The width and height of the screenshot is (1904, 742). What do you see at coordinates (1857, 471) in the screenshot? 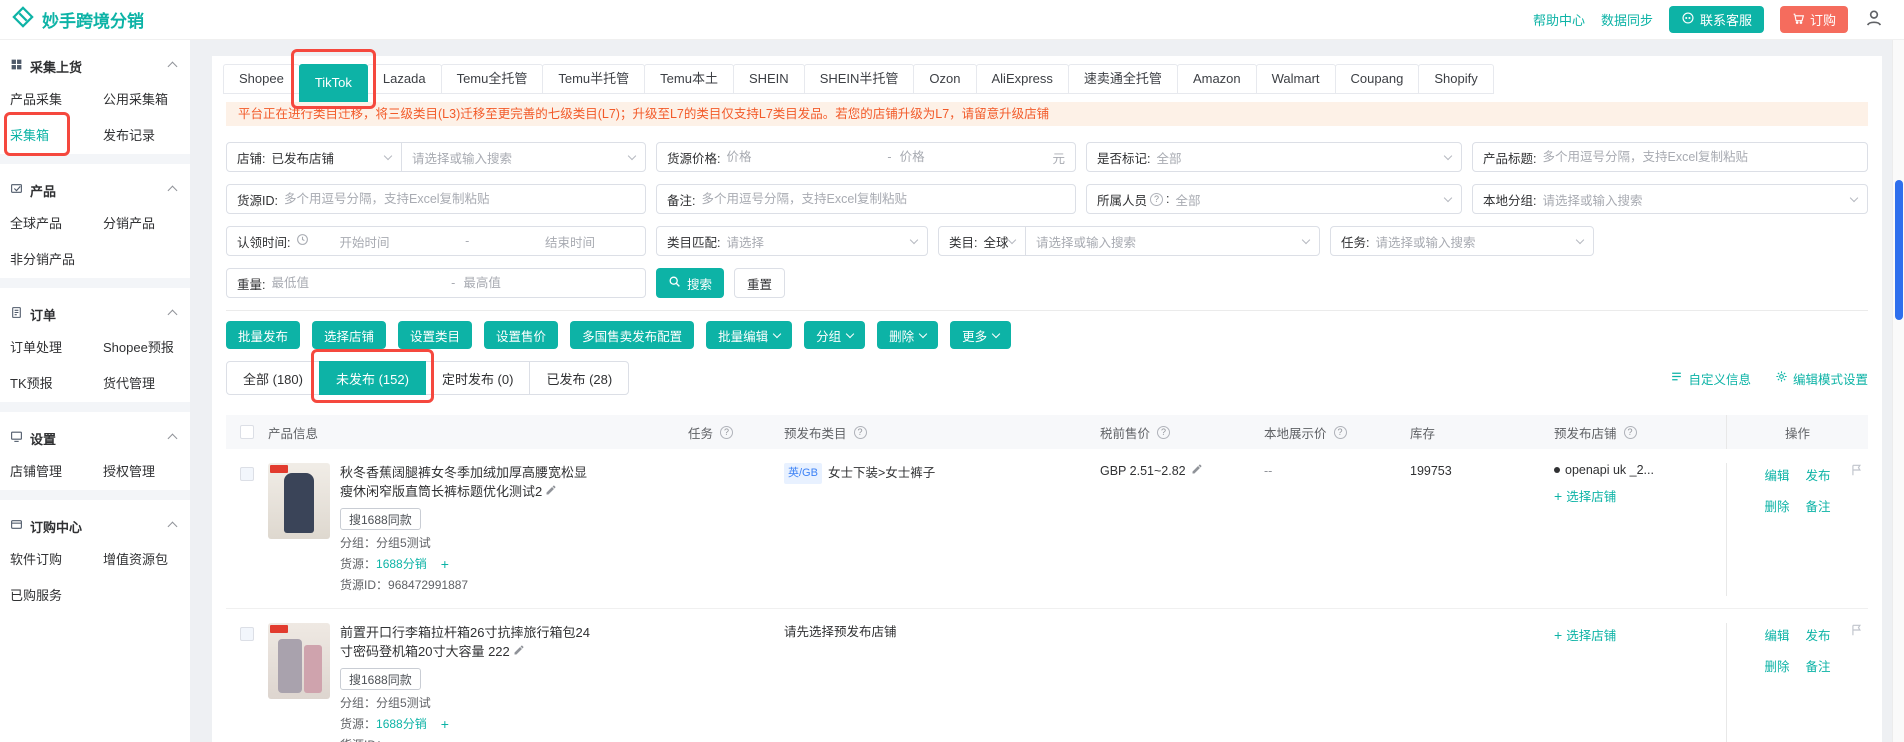
I see `flag-icon` at bounding box center [1857, 471].